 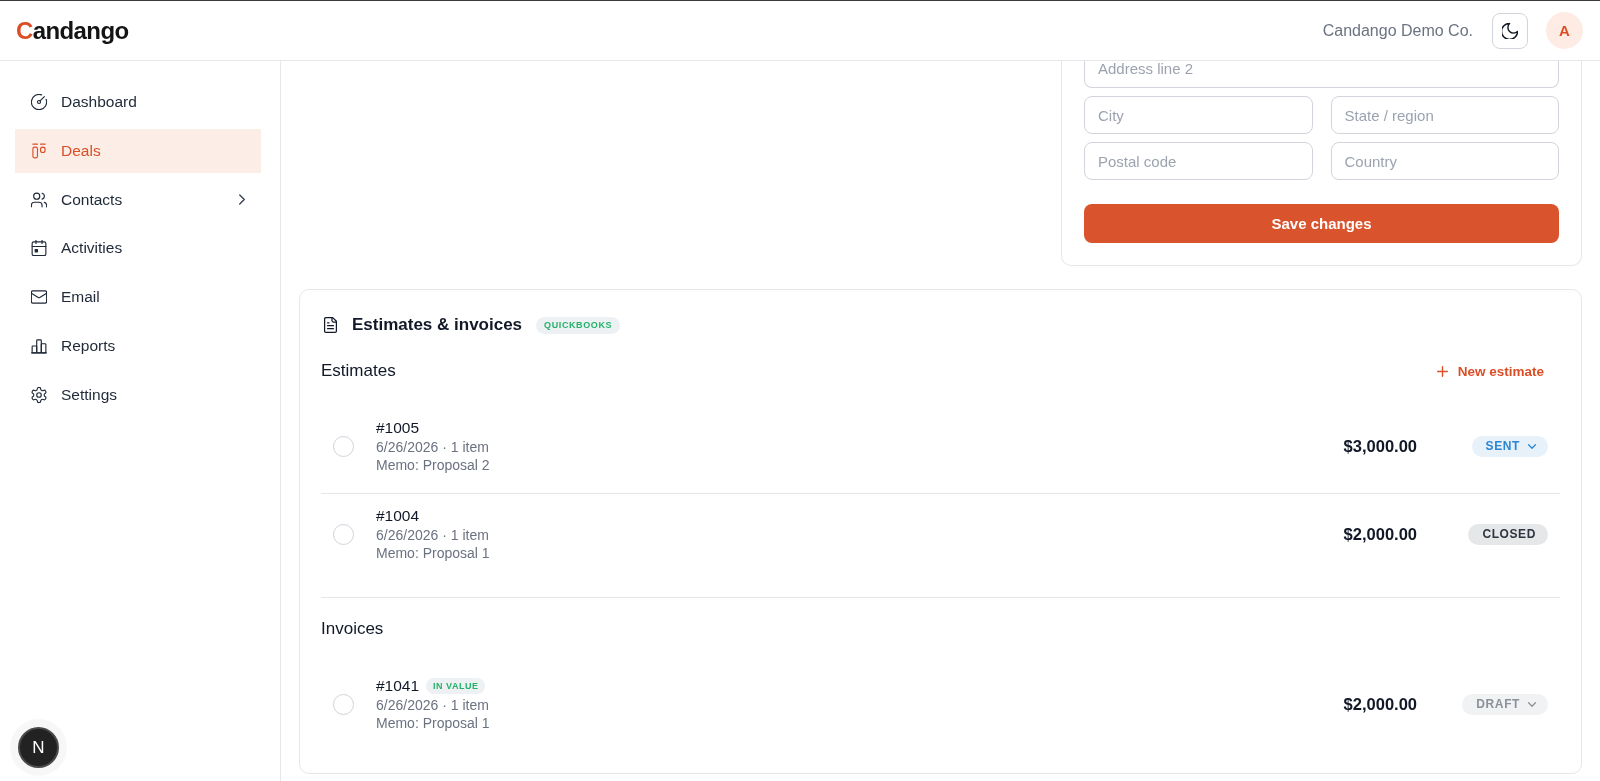 What do you see at coordinates (138, 102) in the screenshot?
I see `sidebar-item: Dashboard` at bounding box center [138, 102].